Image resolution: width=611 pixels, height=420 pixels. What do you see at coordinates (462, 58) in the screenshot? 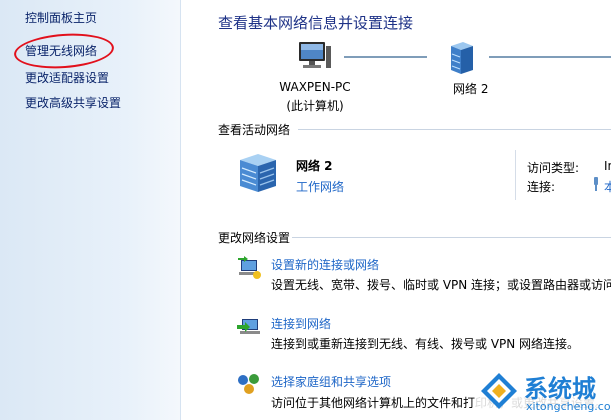
I see `network-icon` at bounding box center [462, 58].